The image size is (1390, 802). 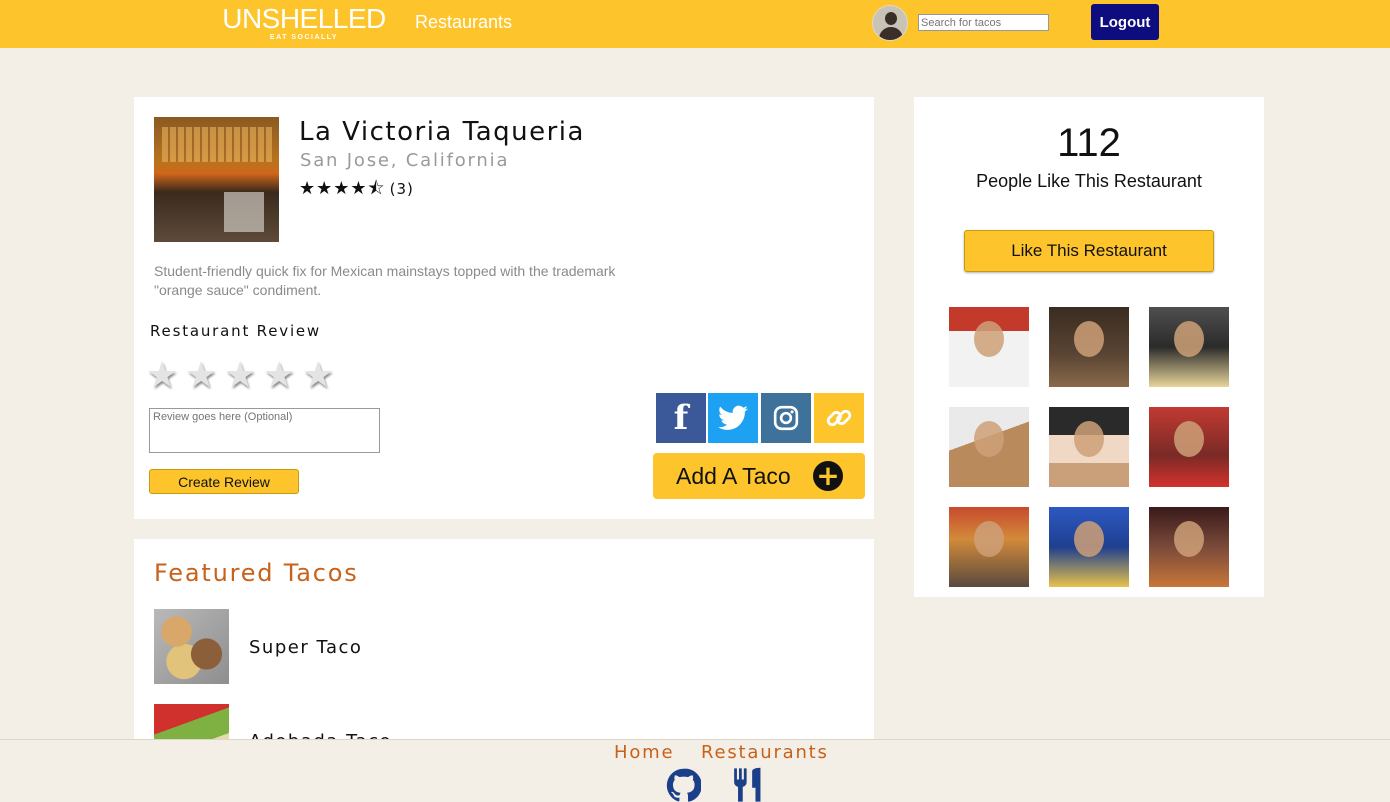 What do you see at coordinates (236, 331) in the screenshot?
I see `review-heading: Restaurant Review` at bounding box center [236, 331].